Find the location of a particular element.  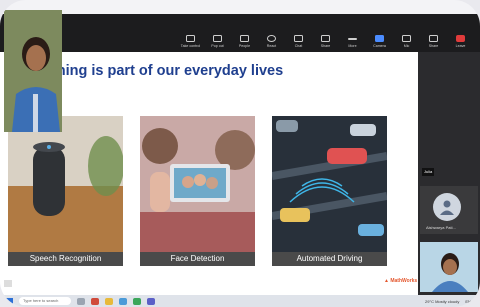

mic-button: Mic is located at coordinates (406, 41).